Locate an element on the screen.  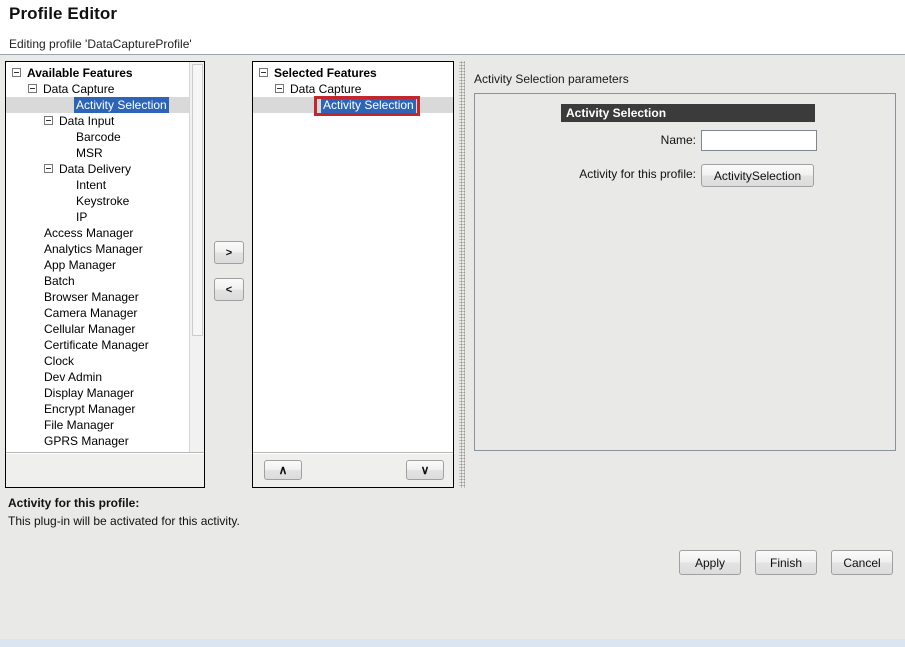
available-feature-label: Batch is located at coordinates (59, 281).